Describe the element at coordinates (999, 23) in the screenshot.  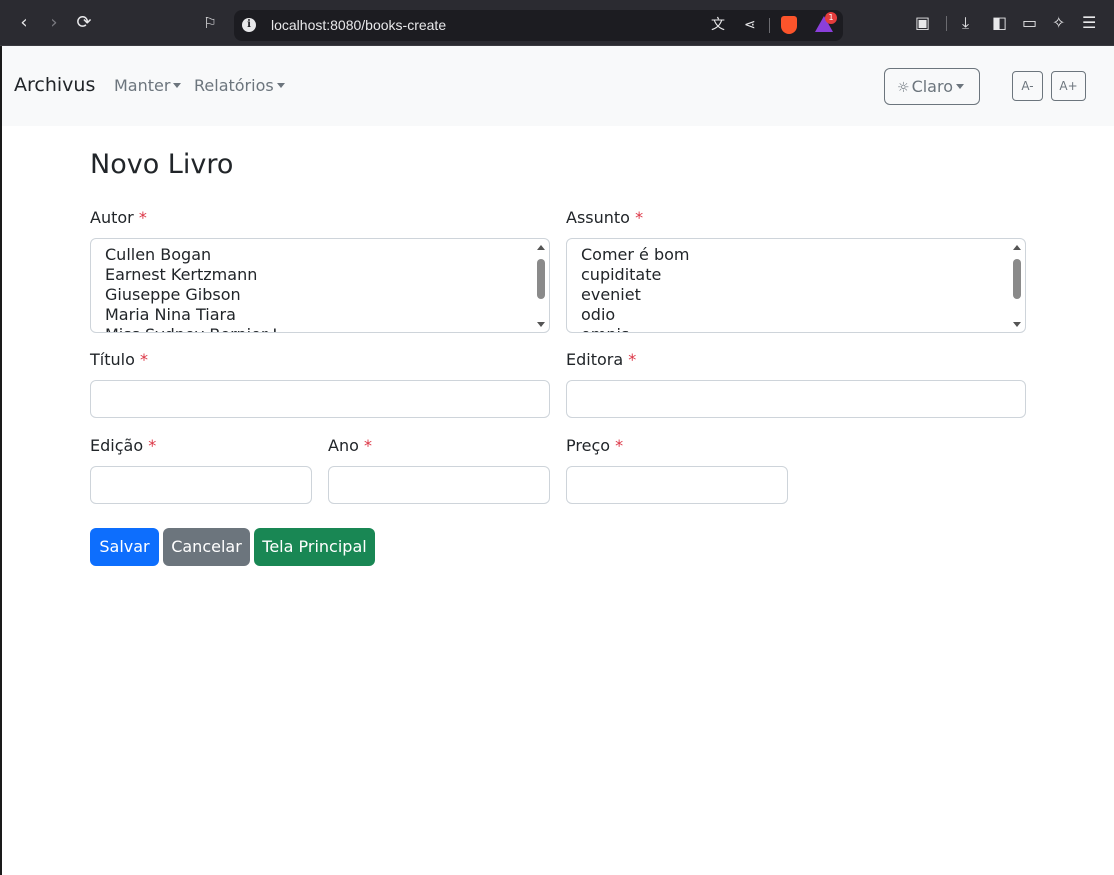
I see `sidebar-icon: ◧` at that location.